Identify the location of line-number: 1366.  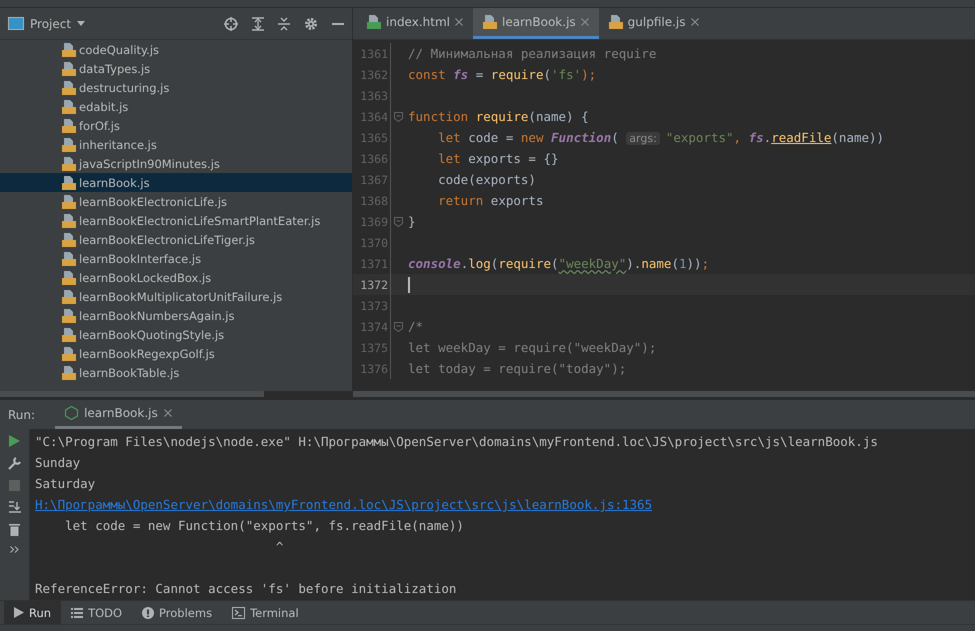
(373, 159).